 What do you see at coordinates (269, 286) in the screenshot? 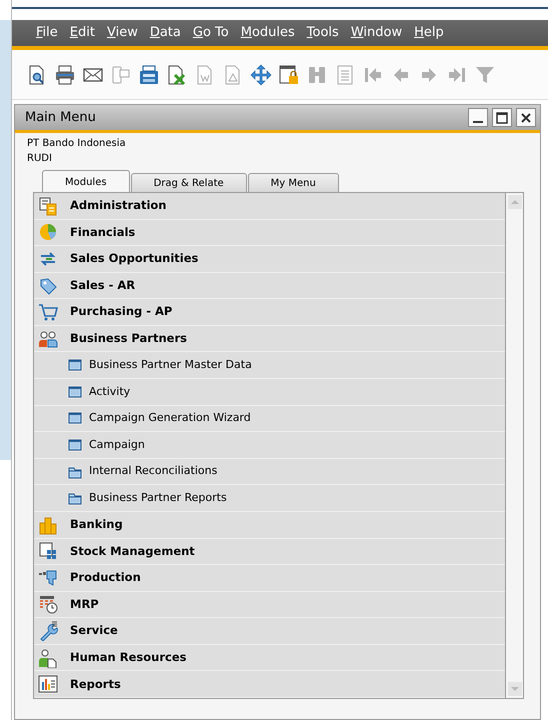
I see `module-entry: Sales - AR` at bounding box center [269, 286].